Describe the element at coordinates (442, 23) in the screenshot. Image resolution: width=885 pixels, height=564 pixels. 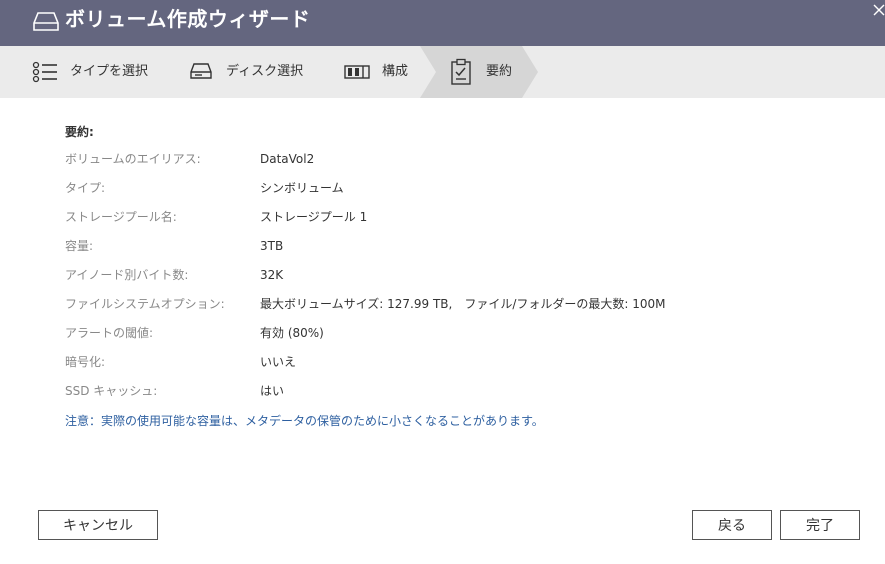
I see `title-bar: ボリューム作成ウィザード` at that location.